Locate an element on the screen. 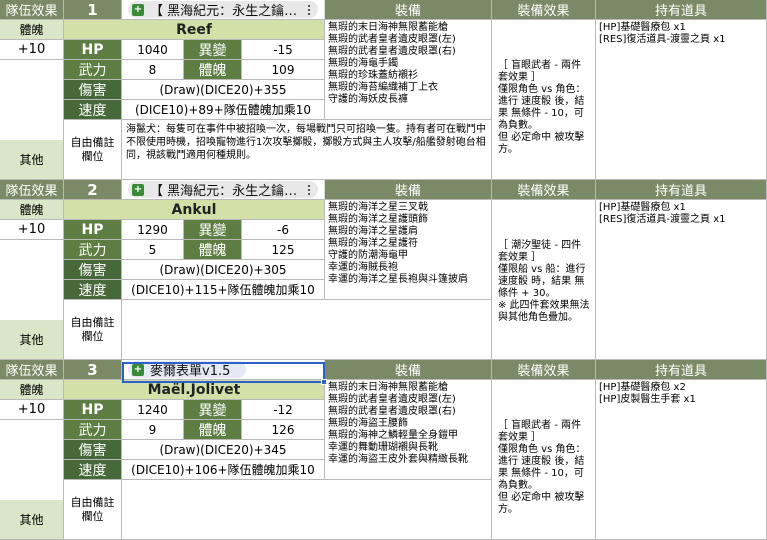 The width and height of the screenshot is (767, 540). mutation-value: -12 is located at coordinates (283, 410).